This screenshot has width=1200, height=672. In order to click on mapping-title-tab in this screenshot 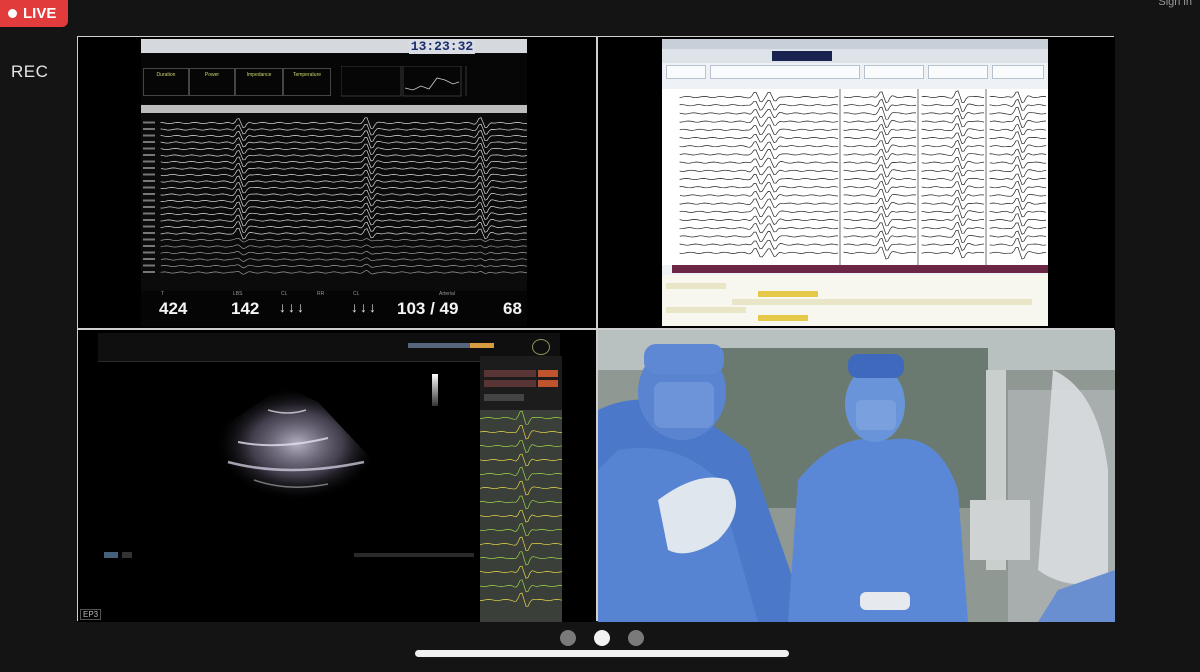, I will do `click(802, 56)`.